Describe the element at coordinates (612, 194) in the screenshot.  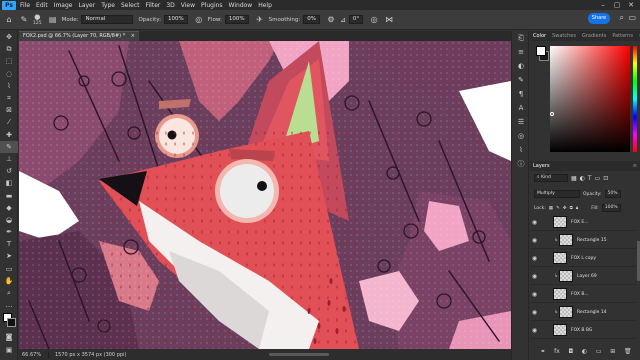
I see `layer-opacity-input: 50%` at that location.